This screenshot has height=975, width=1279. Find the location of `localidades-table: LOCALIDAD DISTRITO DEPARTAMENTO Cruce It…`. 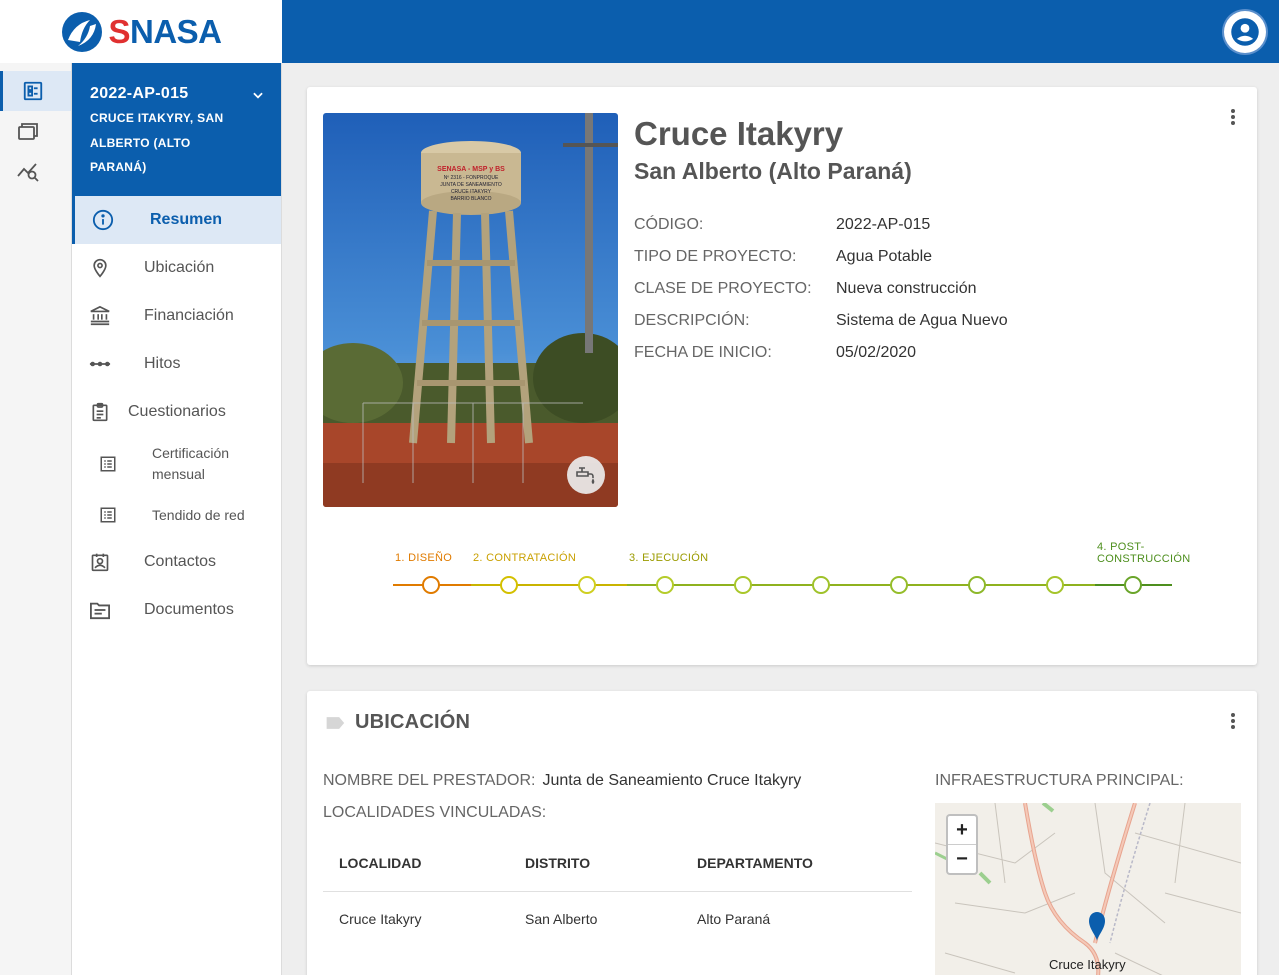

localidades-table: LOCALIDAD DISTRITO DEPARTAMENTO Cruce It… is located at coordinates (617, 891).